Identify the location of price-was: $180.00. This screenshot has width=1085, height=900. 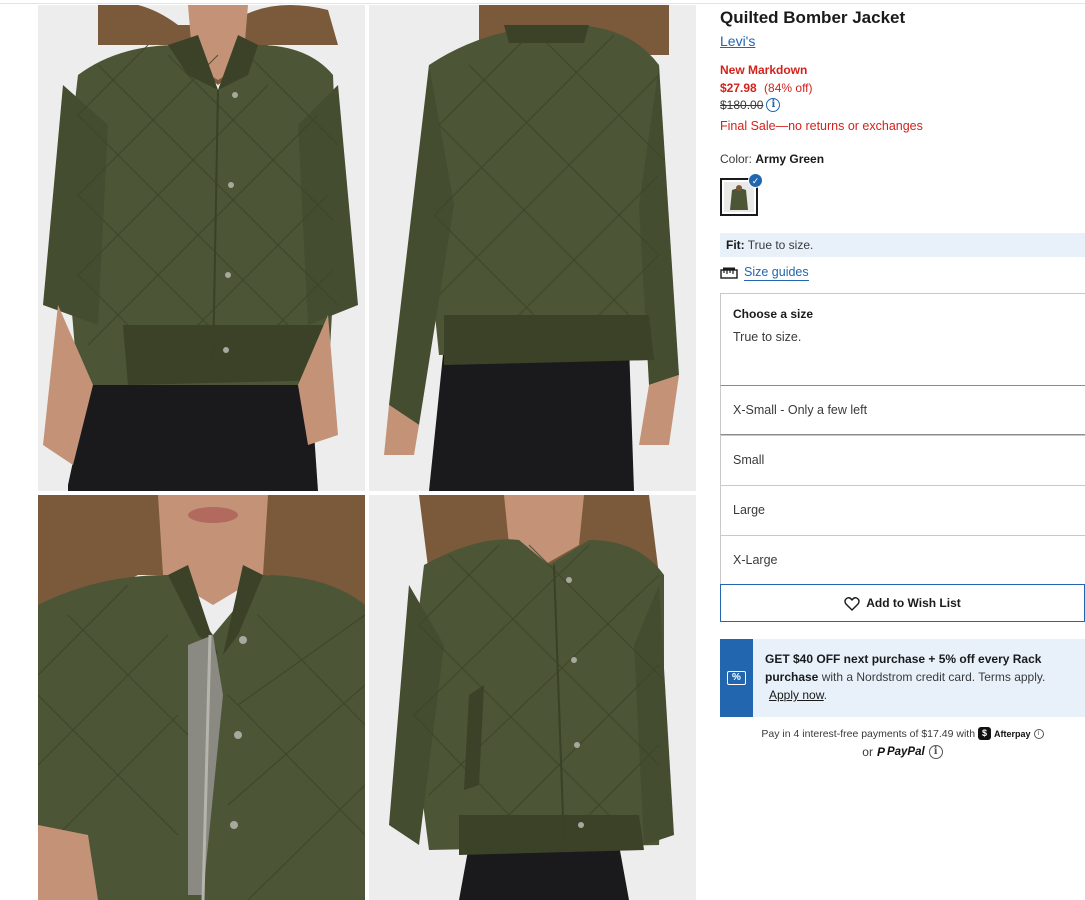
(742, 105).